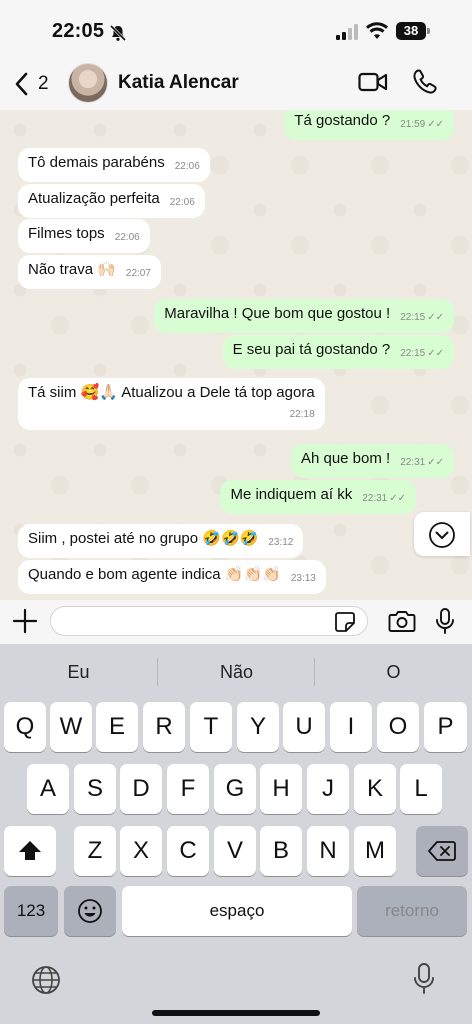 The width and height of the screenshot is (472, 1024). I want to click on suggestion-2: Não, so click(236, 672).